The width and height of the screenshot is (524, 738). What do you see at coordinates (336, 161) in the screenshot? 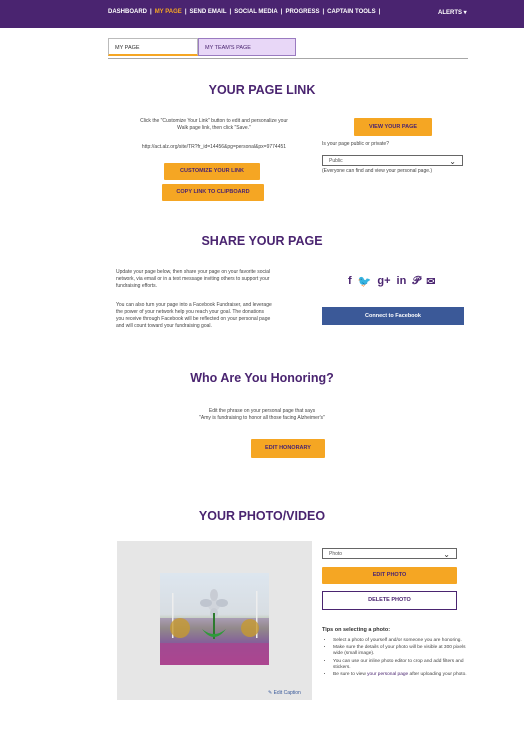
I see `privacy-select-value: Public` at bounding box center [336, 161].